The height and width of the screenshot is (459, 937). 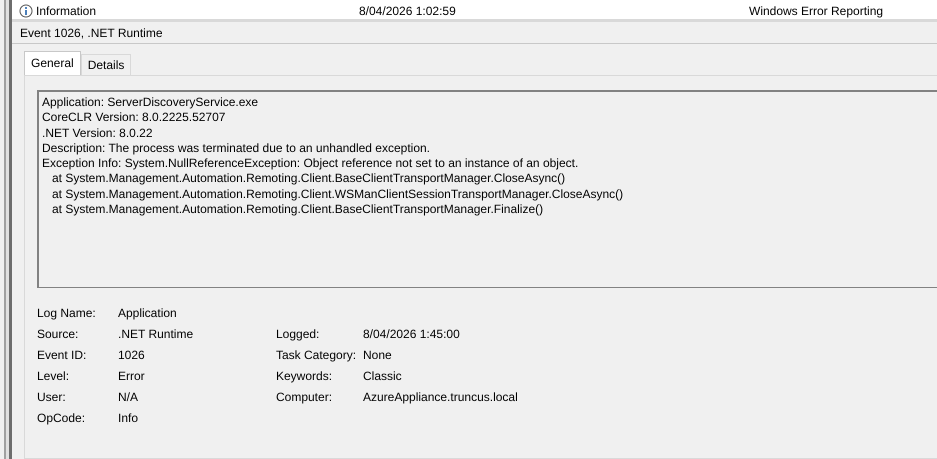 What do you see at coordinates (67, 11) in the screenshot?
I see `level-cell-text: Information` at bounding box center [67, 11].